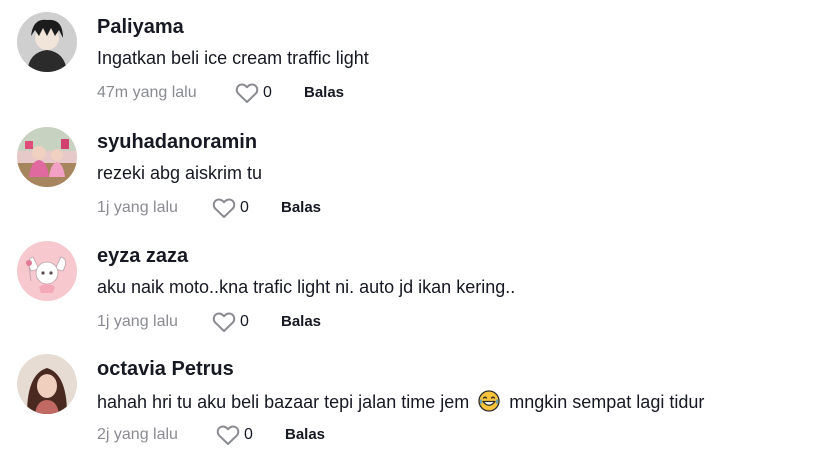 This screenshot has width=820, height=462. What do you see at coordinates (180, 173) in the screenshot?
I see `comment-text: rezeki abg aiskrim tu` at bounding box center [180, 173].